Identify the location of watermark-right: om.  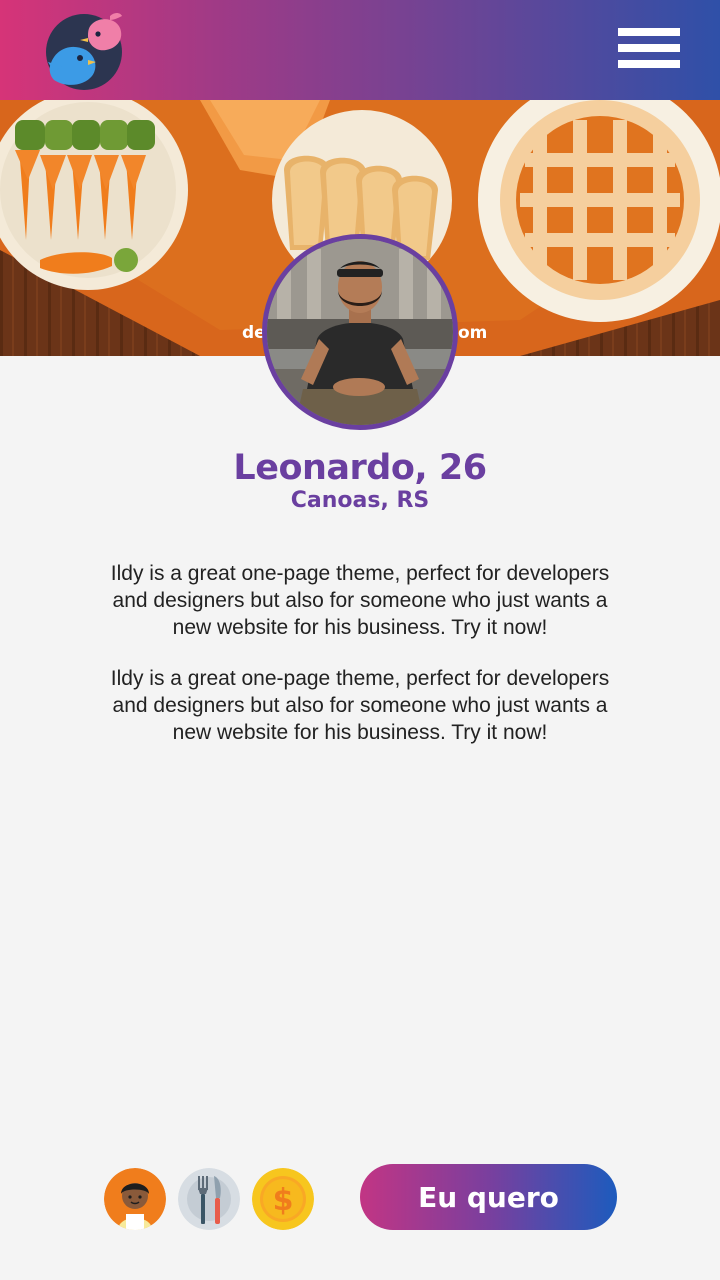
(472, 333).